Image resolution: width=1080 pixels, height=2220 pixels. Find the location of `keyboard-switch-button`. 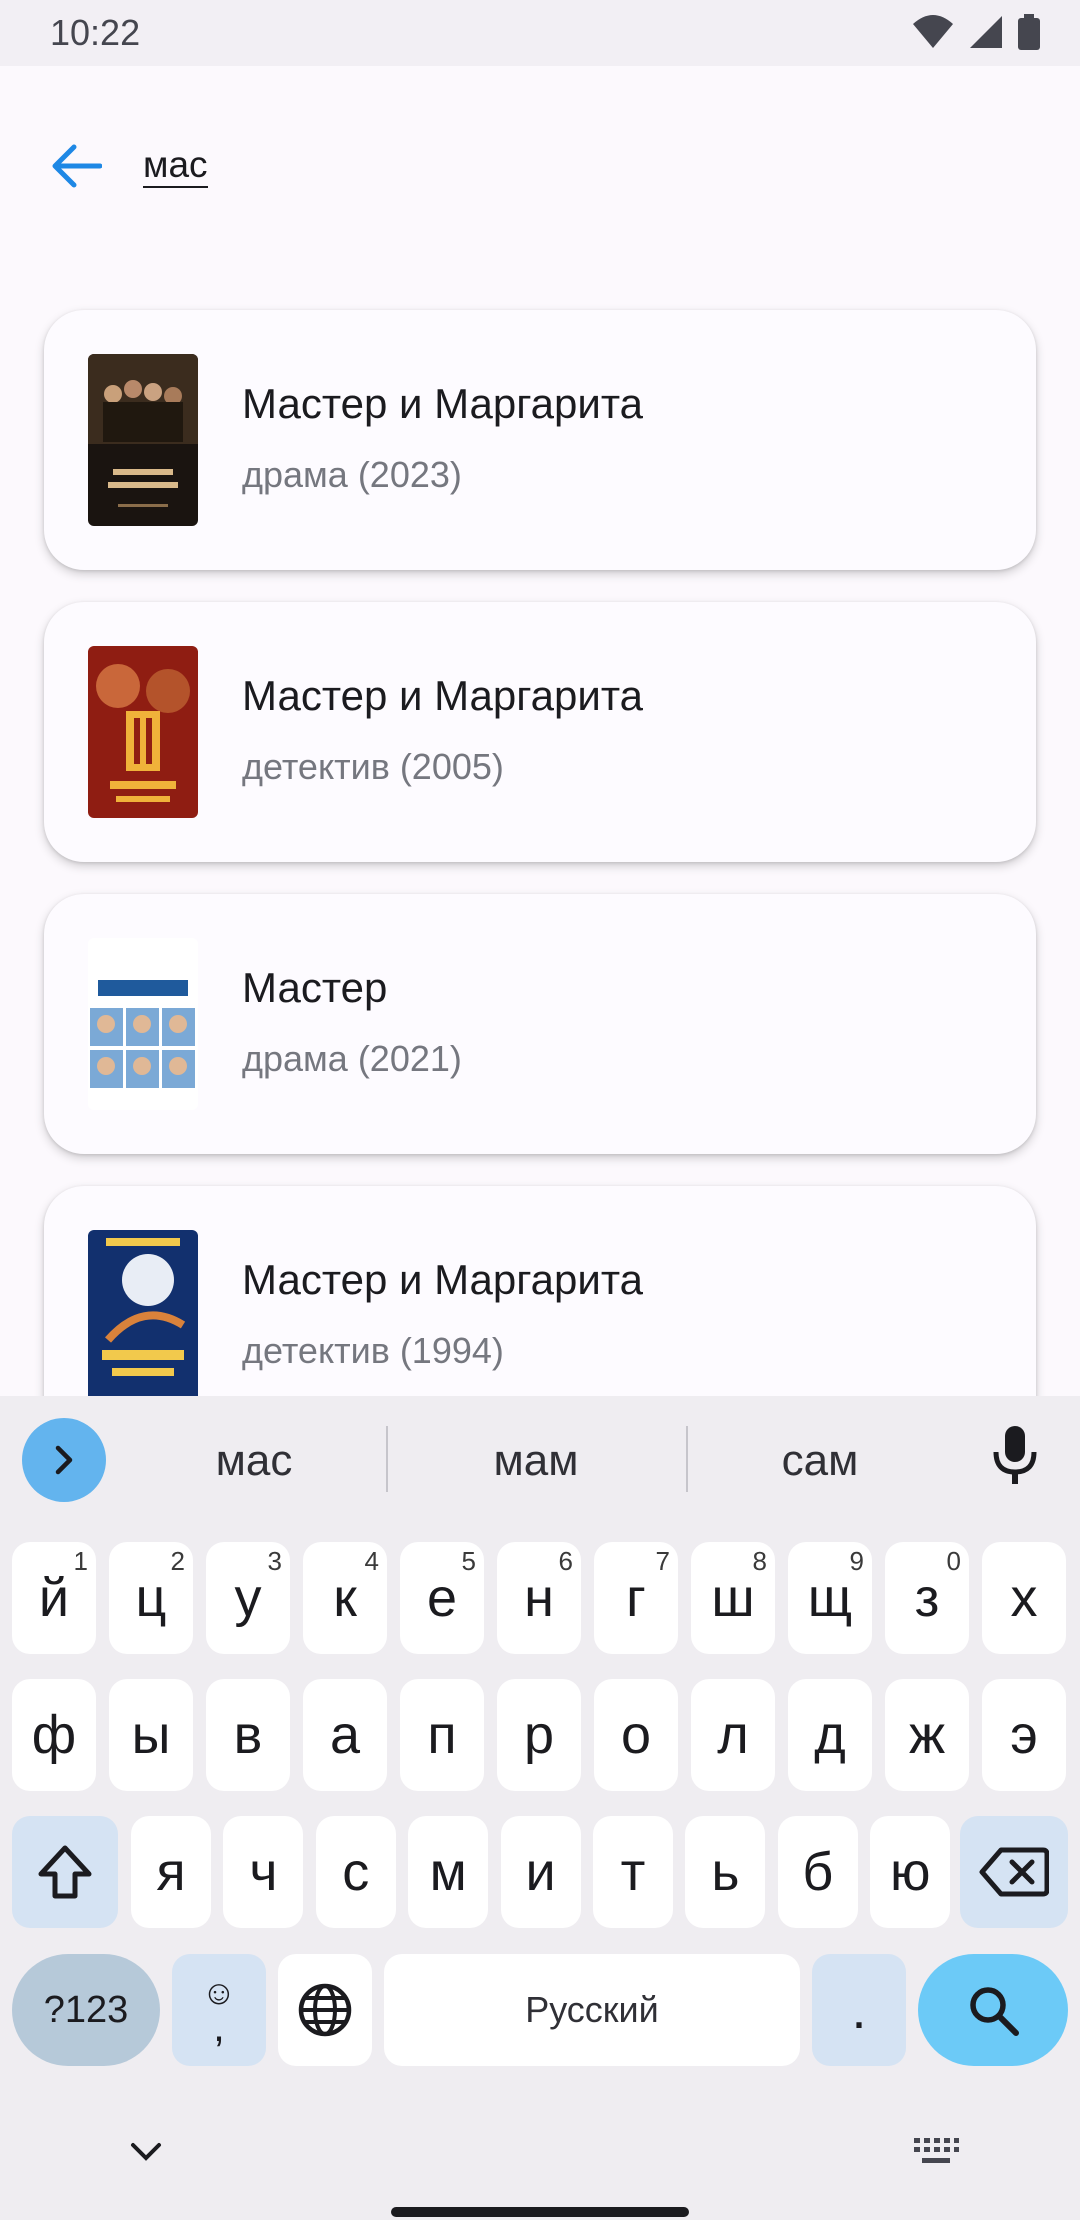

keyboard-switch-button is located at coordinates (936, 2154).